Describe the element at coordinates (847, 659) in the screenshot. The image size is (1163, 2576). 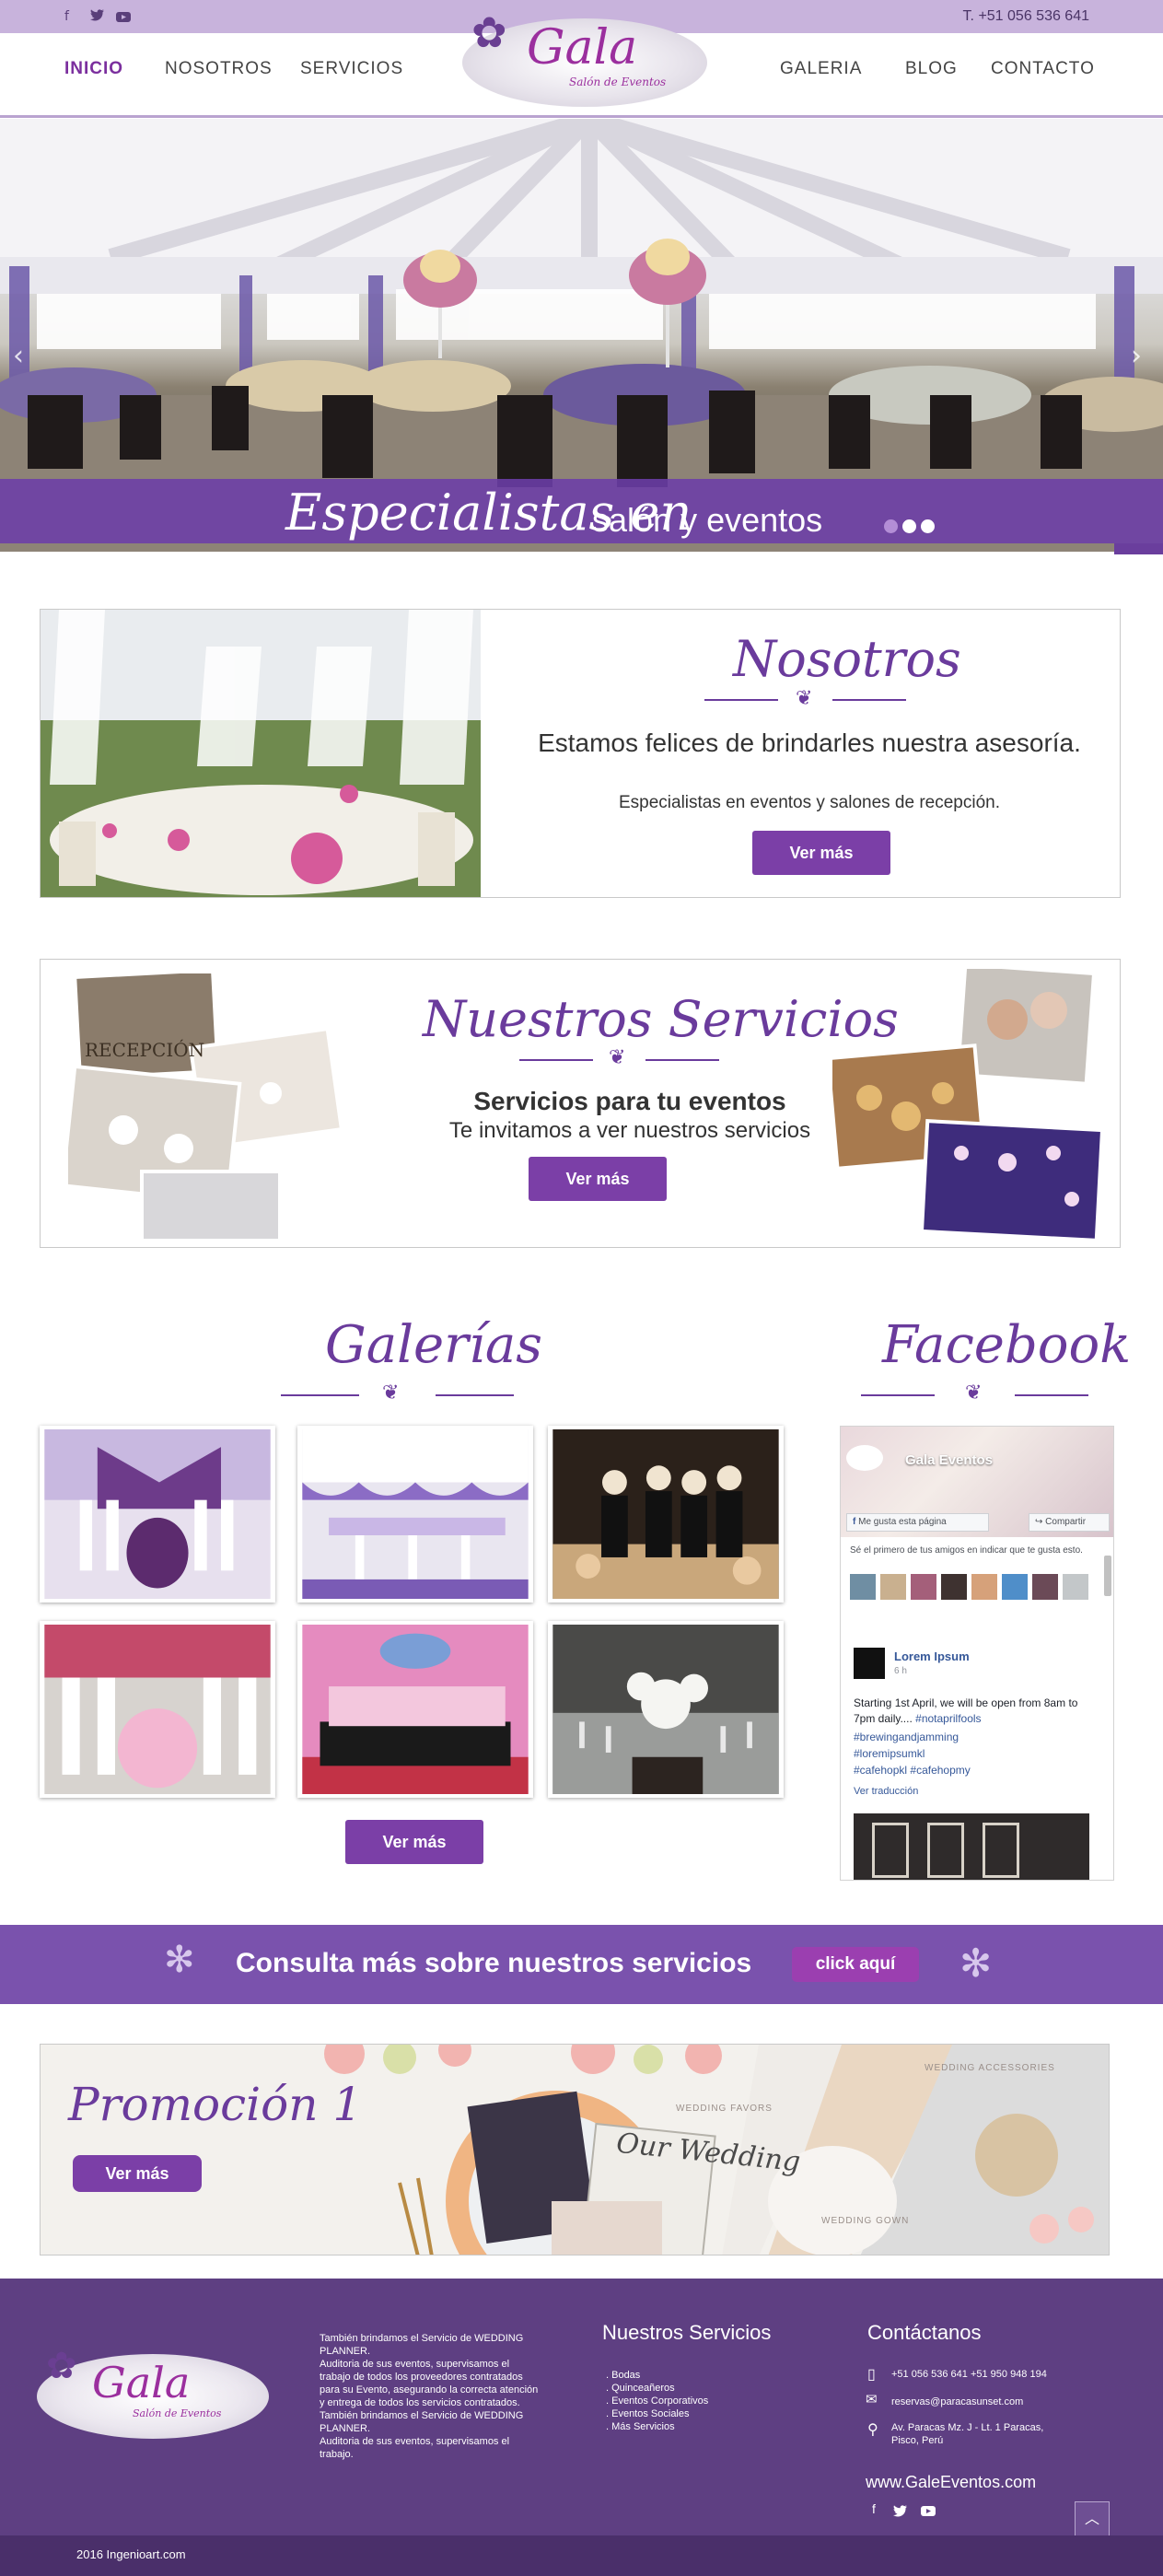
I see `nosotros-title: Nosotros` at that location.